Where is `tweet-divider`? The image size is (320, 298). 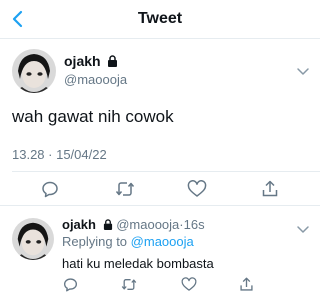
tweet-divider is located at coordinates (160, 205).